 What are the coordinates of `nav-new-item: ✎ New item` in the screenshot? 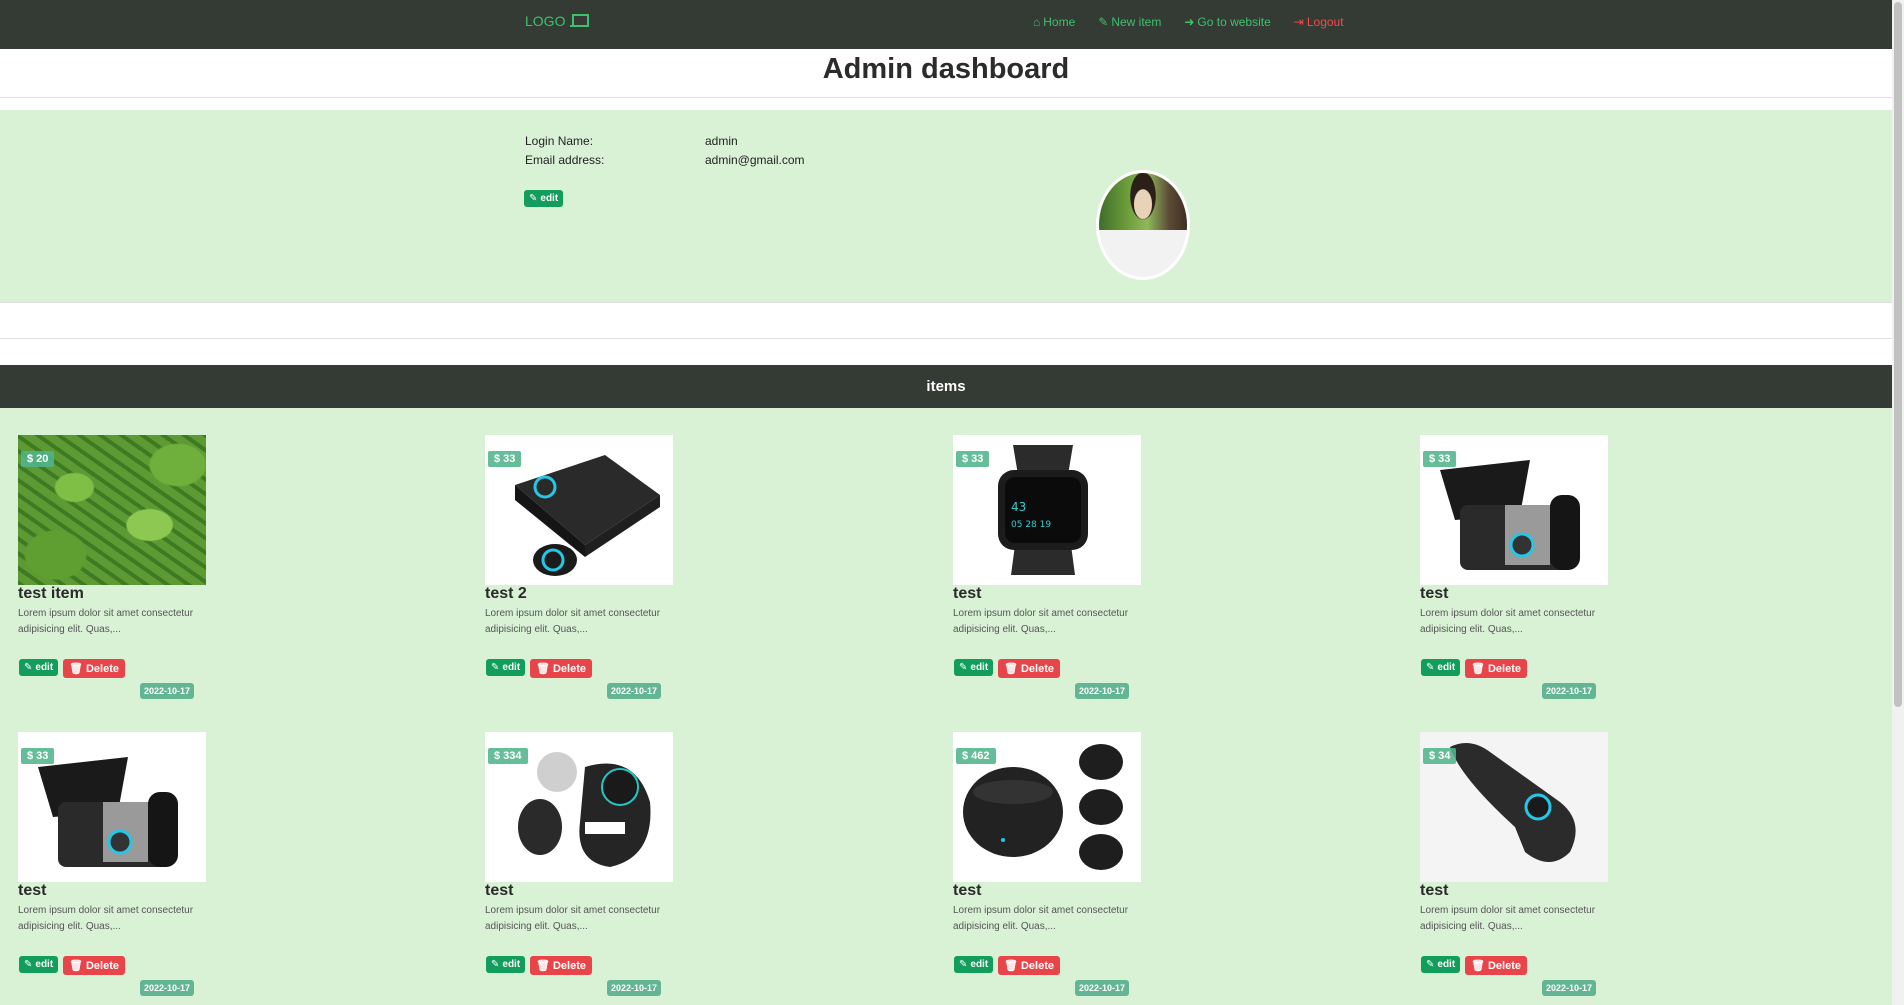 It's located at (1129, 22).